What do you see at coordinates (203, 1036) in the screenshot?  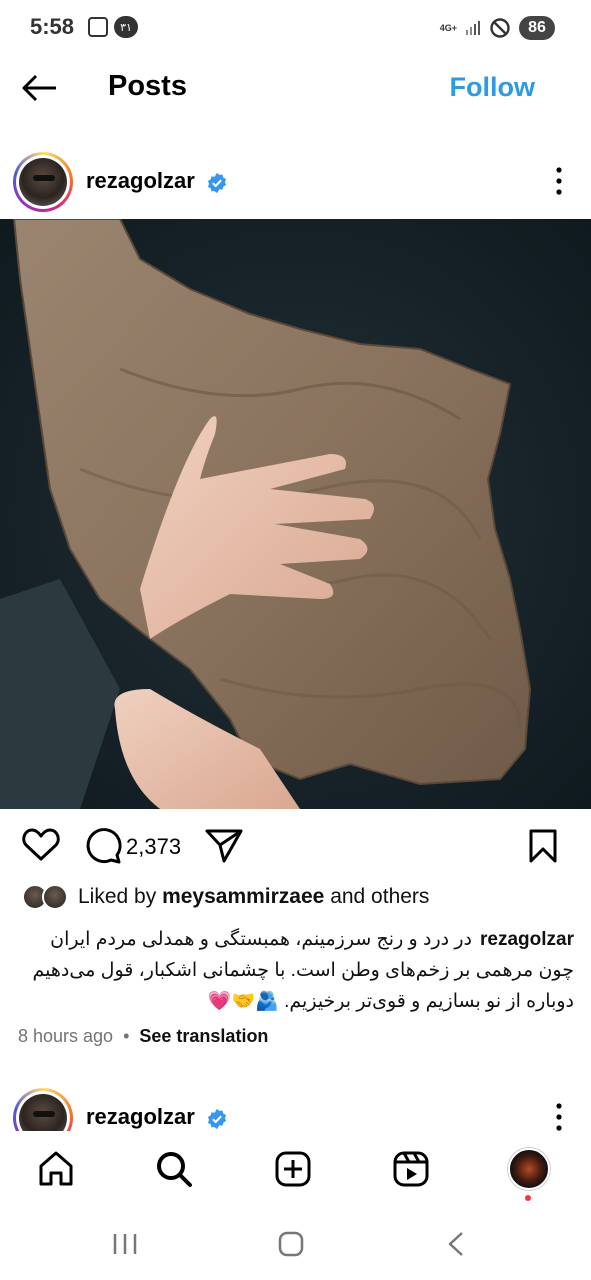 I see `see-translation-link: See translation` at bounding box center [203, 1036].